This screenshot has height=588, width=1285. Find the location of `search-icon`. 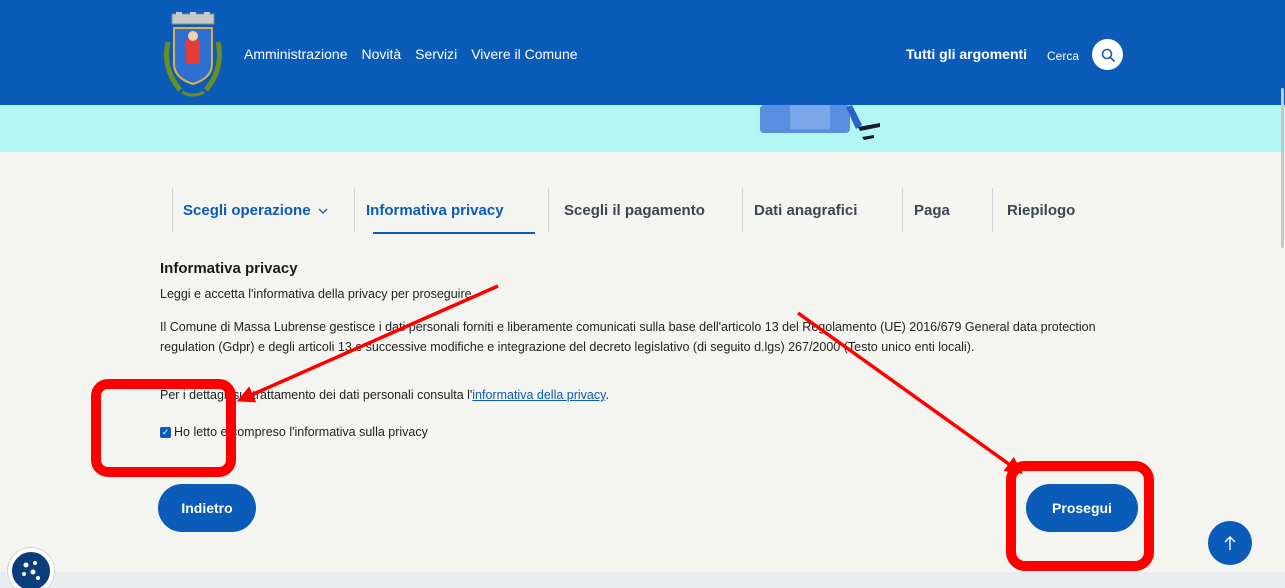

search-icon is located at coordinates (1108, 55).